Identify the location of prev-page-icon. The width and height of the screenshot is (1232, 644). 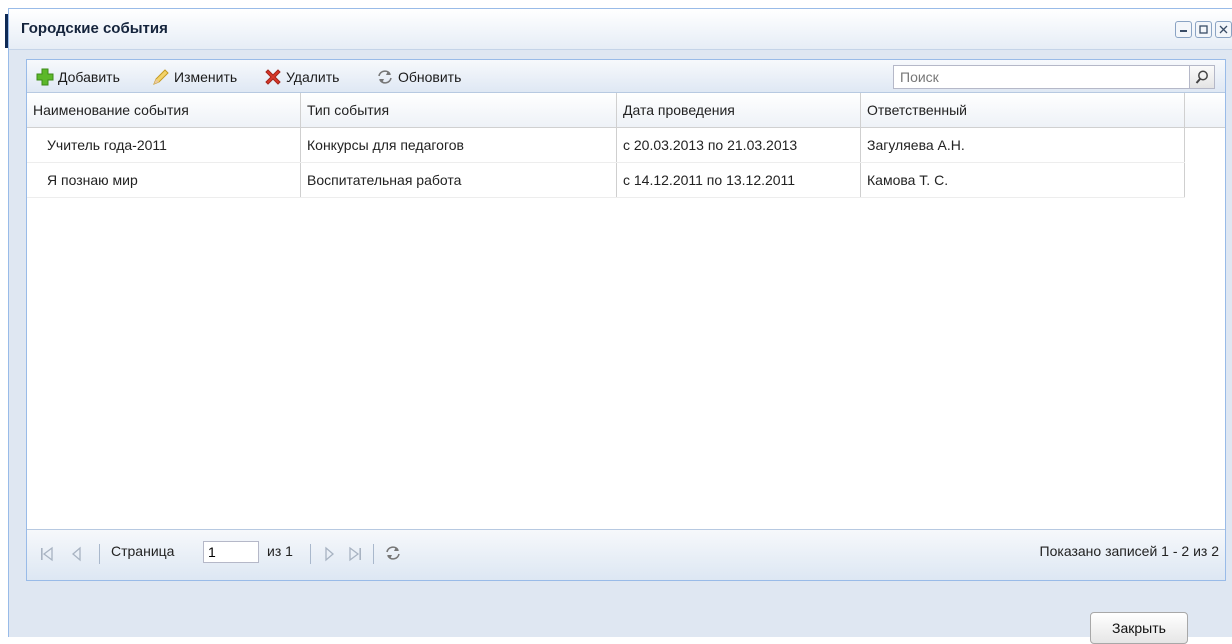
(77, 554).